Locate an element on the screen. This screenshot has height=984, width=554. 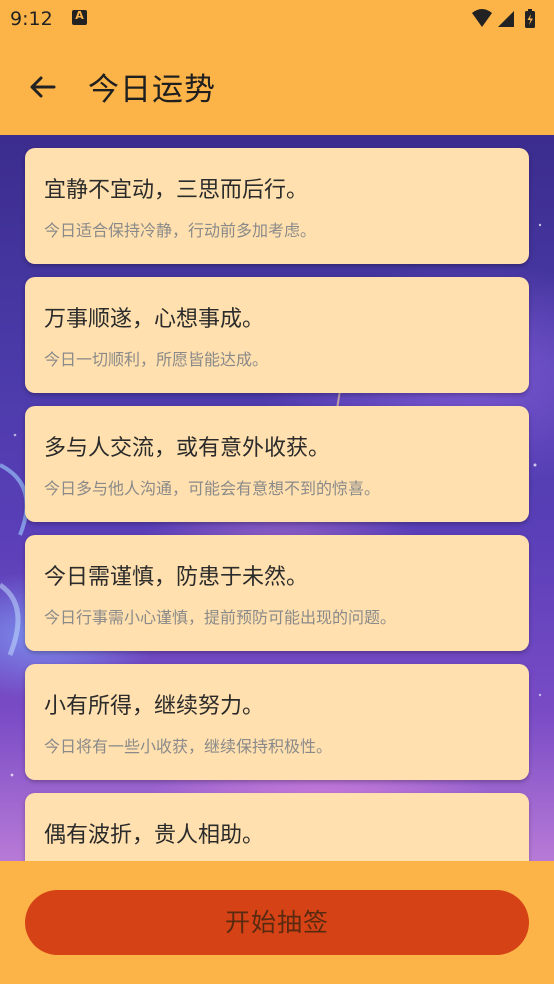
fortune-description: 今日多与他人沟通，可能会有意想不到的惊喜。 is located at coordinates (212, 488).